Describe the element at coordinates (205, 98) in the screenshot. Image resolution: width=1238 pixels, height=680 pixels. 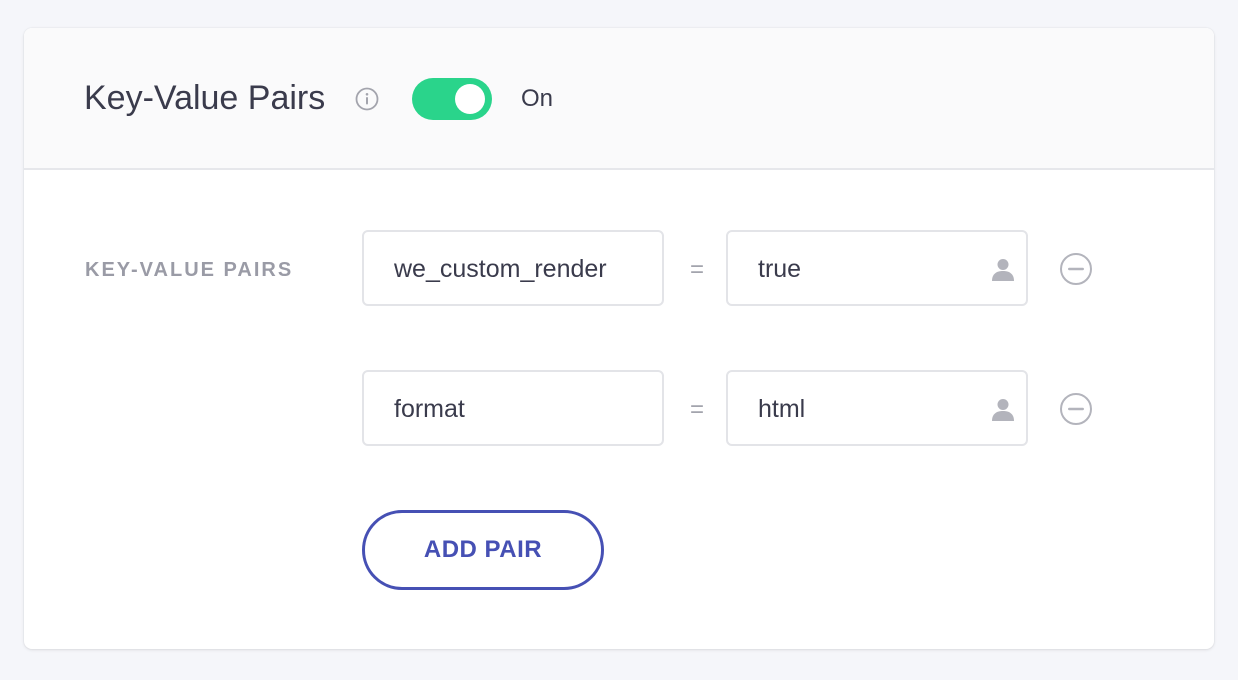
I see `section-title: Key-Value Pairs` at that location.